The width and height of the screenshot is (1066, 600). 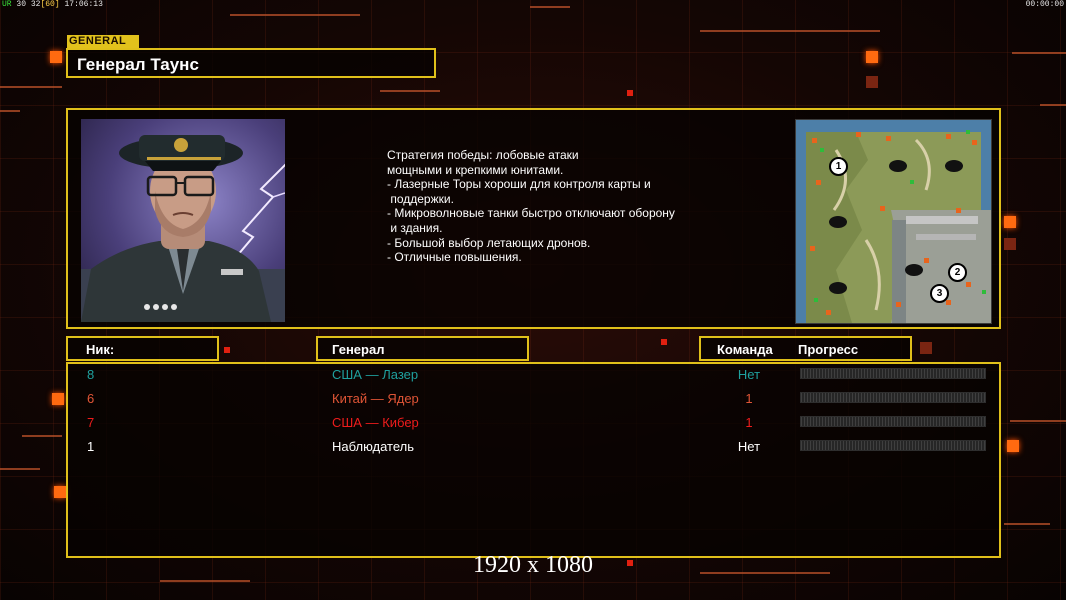 What do you see at coordinates (828, 349) in the screenshot?
I see `progress-header: Прогресс` at bounding box center [828, 349].